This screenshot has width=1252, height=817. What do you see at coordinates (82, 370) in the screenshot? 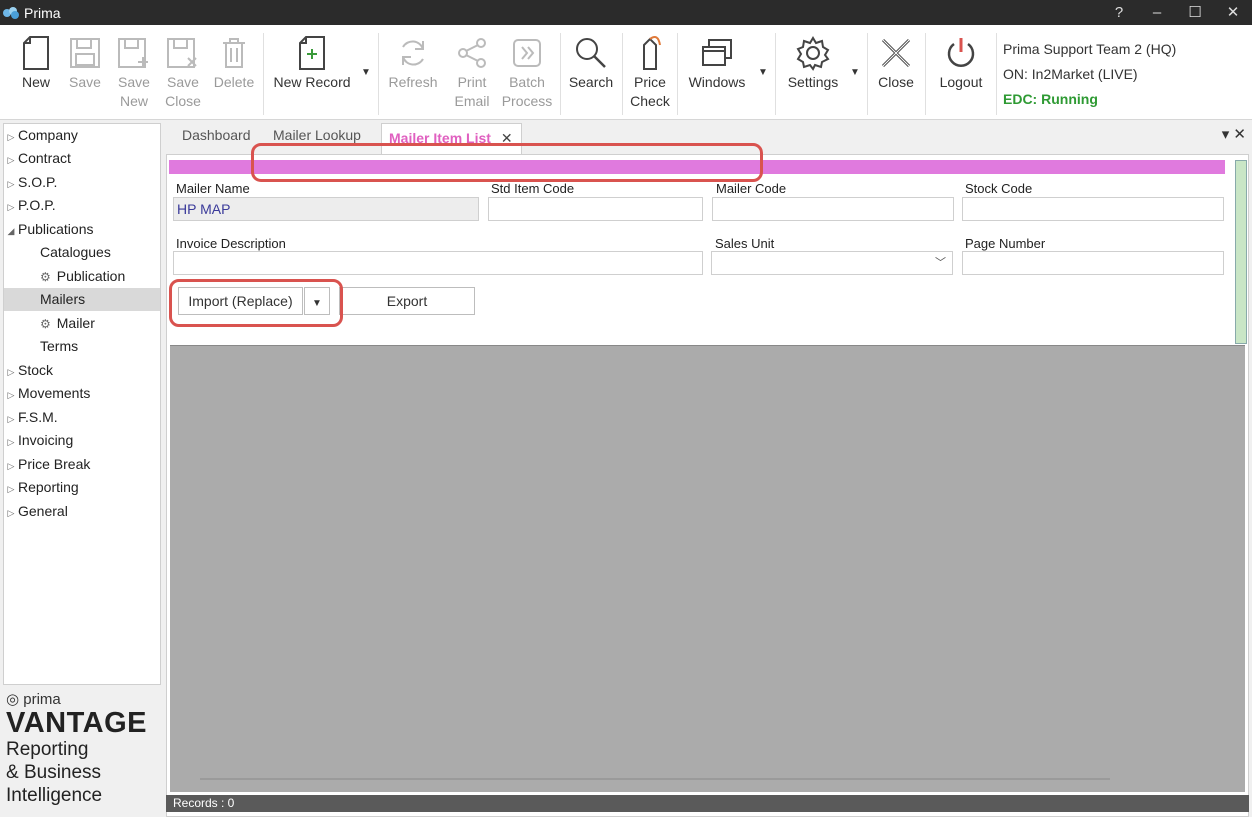
I see `sidebar-item-stock: ▷ Stock` at bounding box center [82, 370].